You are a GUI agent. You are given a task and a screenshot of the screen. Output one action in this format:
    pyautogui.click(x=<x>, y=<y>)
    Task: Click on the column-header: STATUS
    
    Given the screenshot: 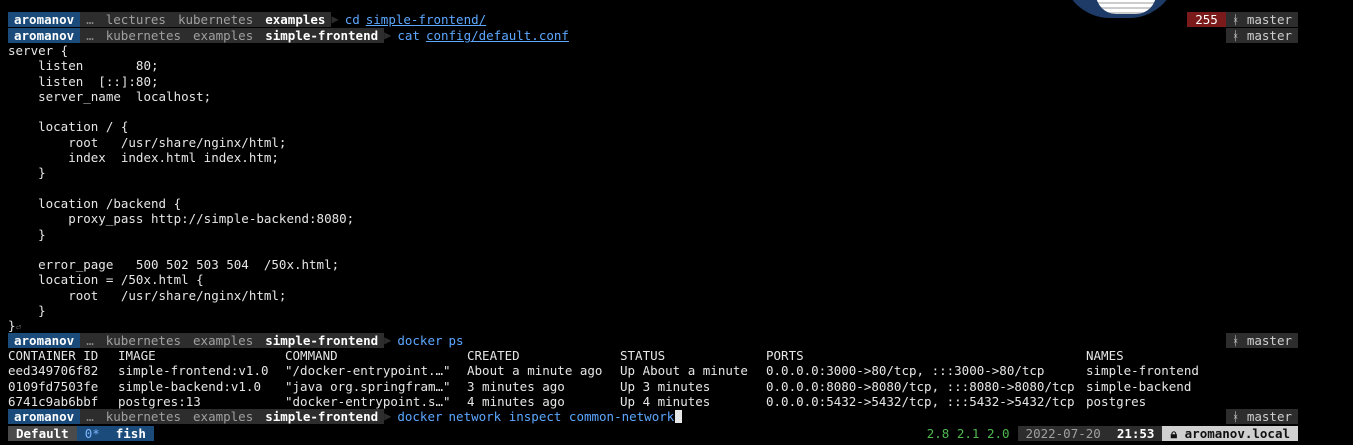 What is the action you would take?
    pyautogui.click(x=643, y=355)
    